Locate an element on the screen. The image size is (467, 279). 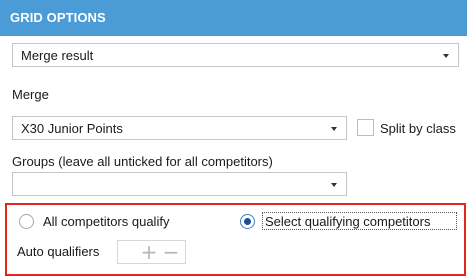
merge-value: X30 Junior Points is located at coordinates (72, 128).